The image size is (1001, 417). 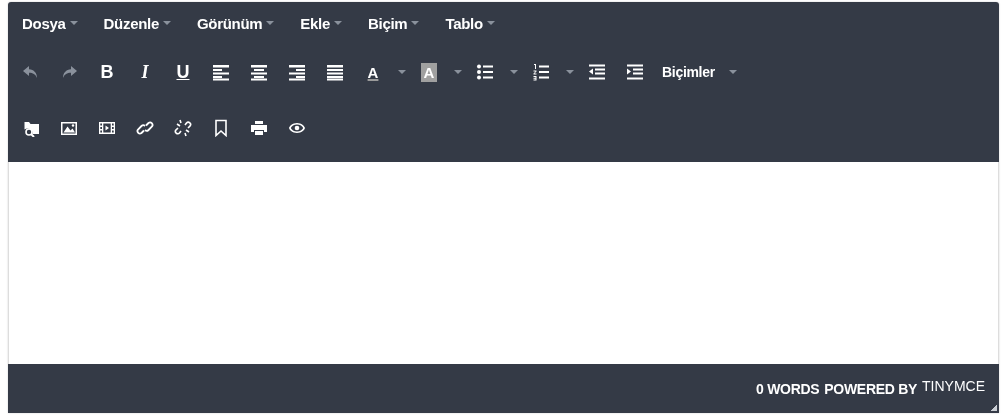 What do you see at coordinates (107, 128) in the screenshot?
I see `film-icon` at bounding box center [107, 128].